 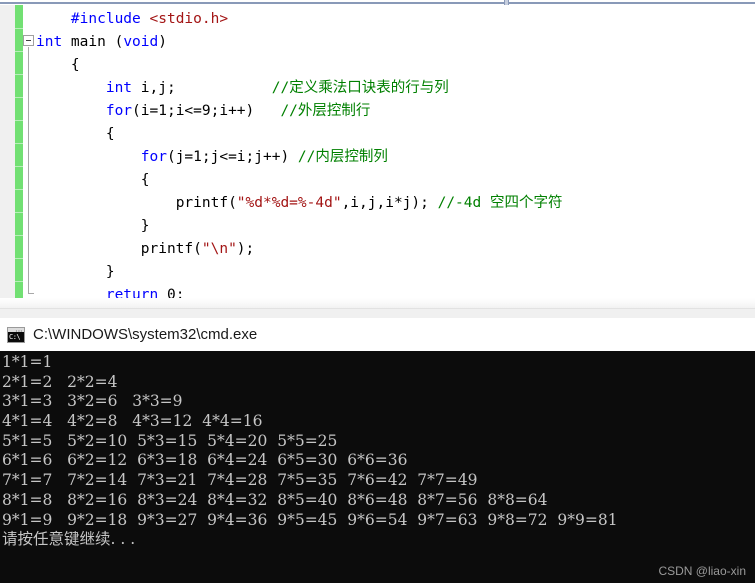 What do you see at coordinates (210, 460) in the screenshot?
I see `console-line: 6*1=6 6*2=12 6*3=18 6*4=24 6*5=30 6*6=36` at bounding box center [210, 460].